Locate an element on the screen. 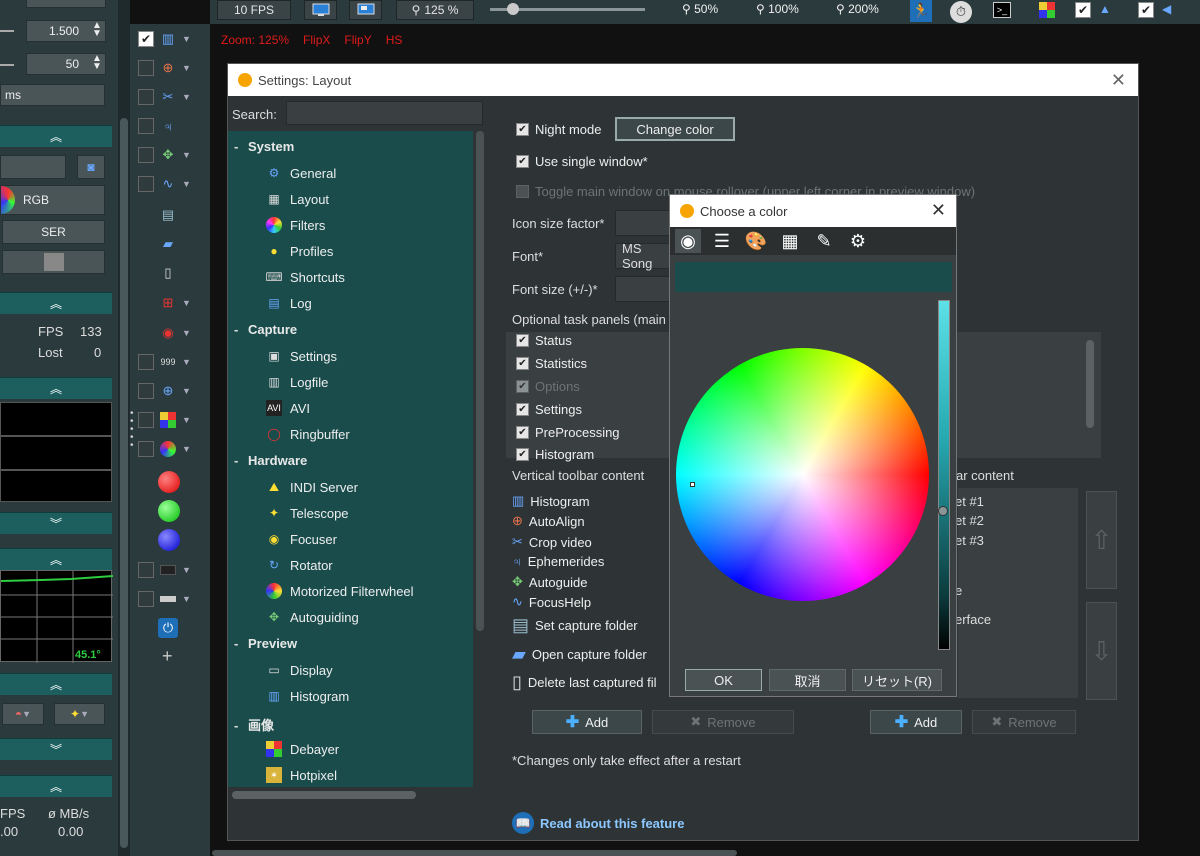  toolbar-record: ◉ ▼ is located at coordinates (173, 333).